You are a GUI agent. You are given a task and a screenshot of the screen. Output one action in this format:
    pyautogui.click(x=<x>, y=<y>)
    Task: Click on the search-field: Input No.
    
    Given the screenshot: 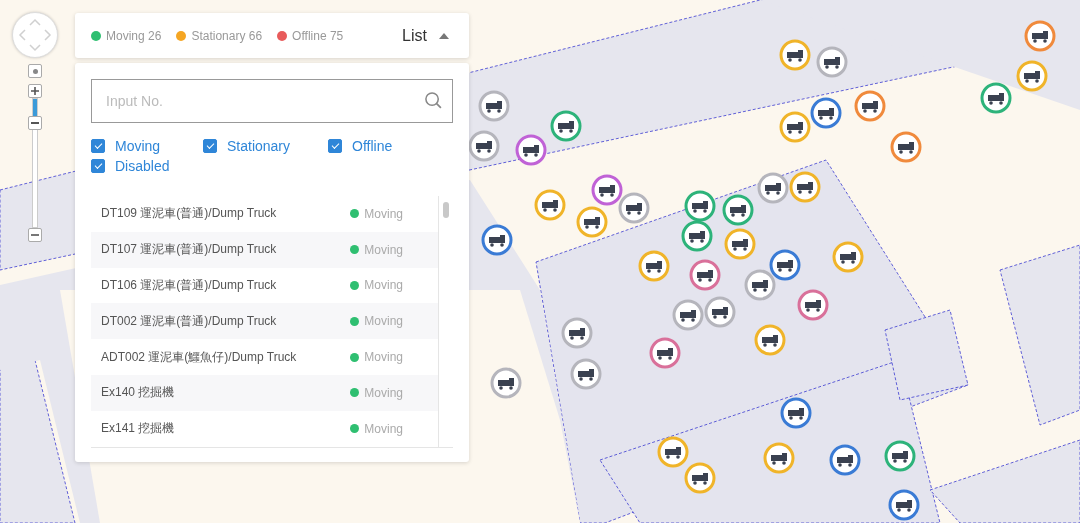 What is the action you would take?
    pyautogui.click(x=272, y=101)
    